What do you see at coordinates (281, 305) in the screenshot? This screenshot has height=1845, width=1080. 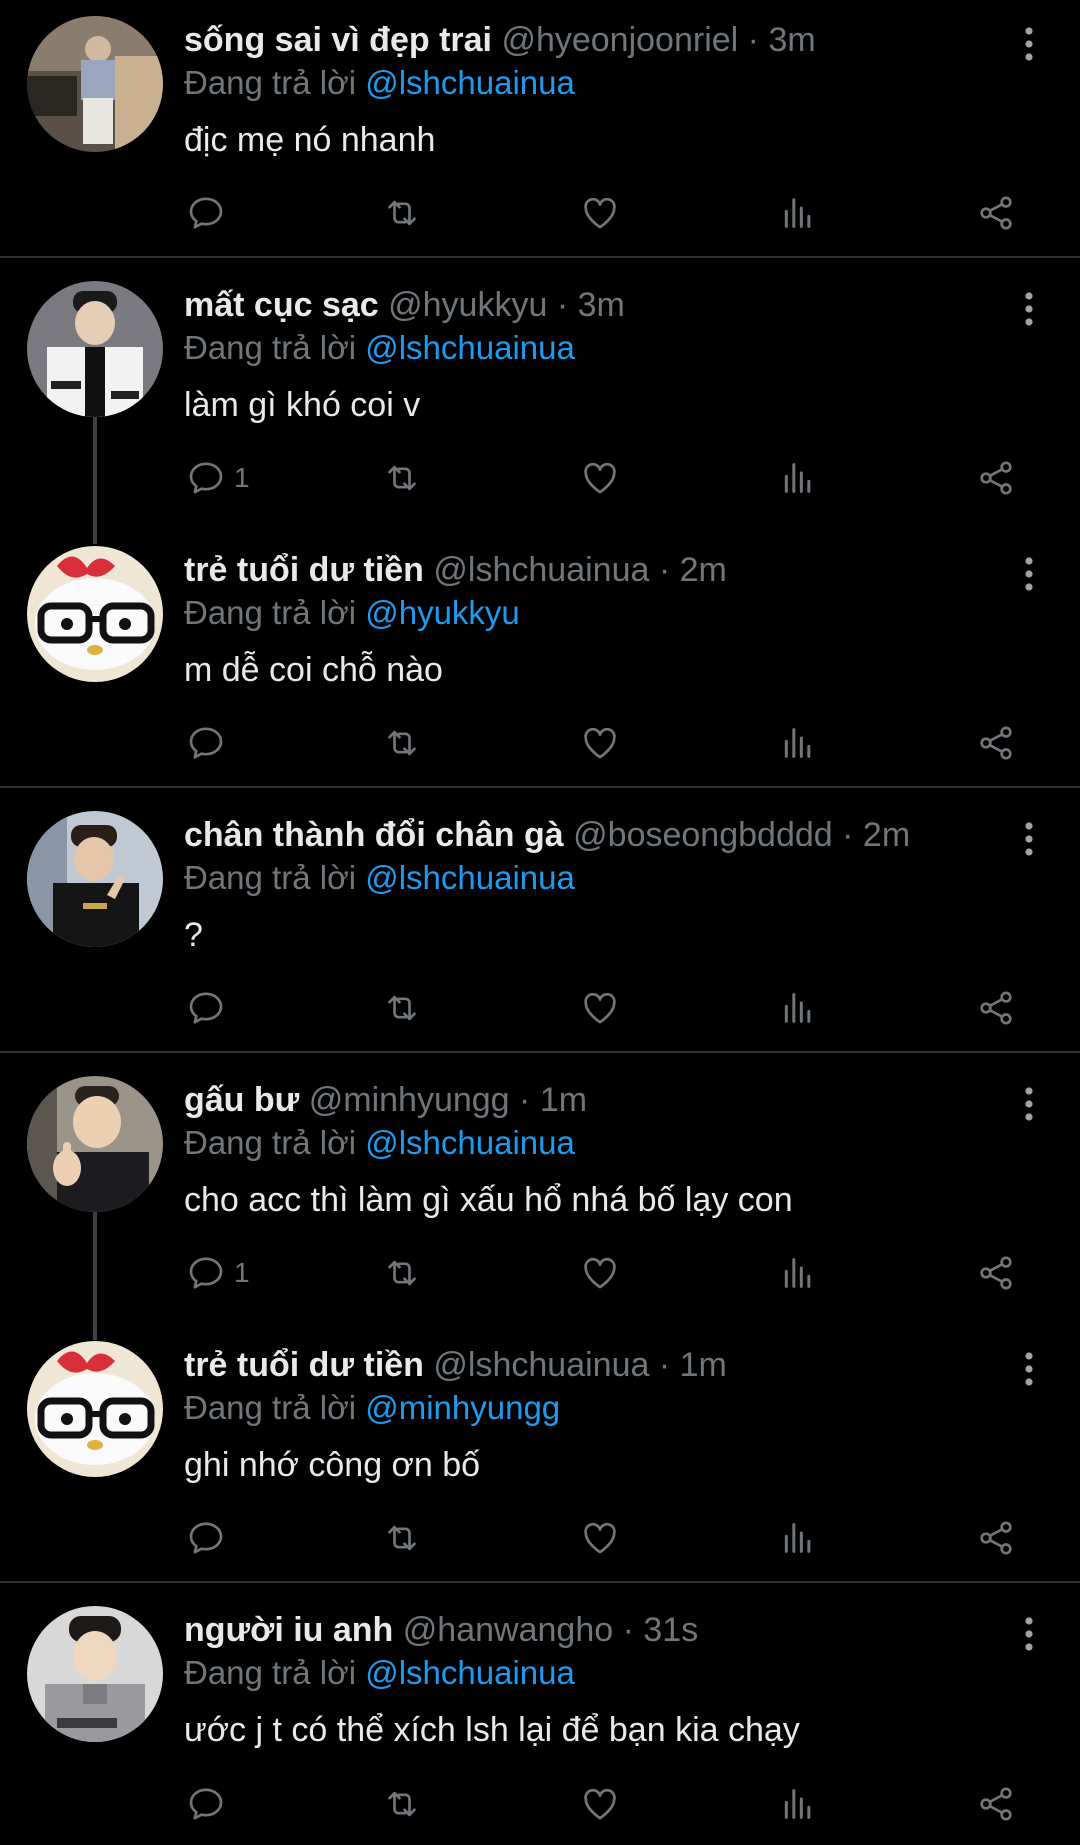 I see `author-name: mất cục sạc` at bounding box center [281, 305].